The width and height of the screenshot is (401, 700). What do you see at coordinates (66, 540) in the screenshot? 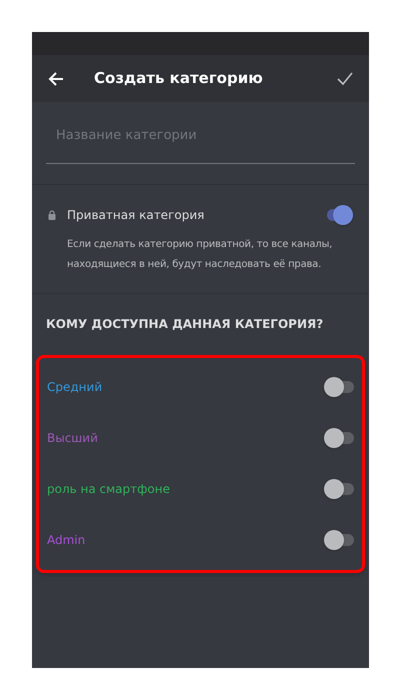
I see `role-name: Admin` at bounding box center [66, 540].